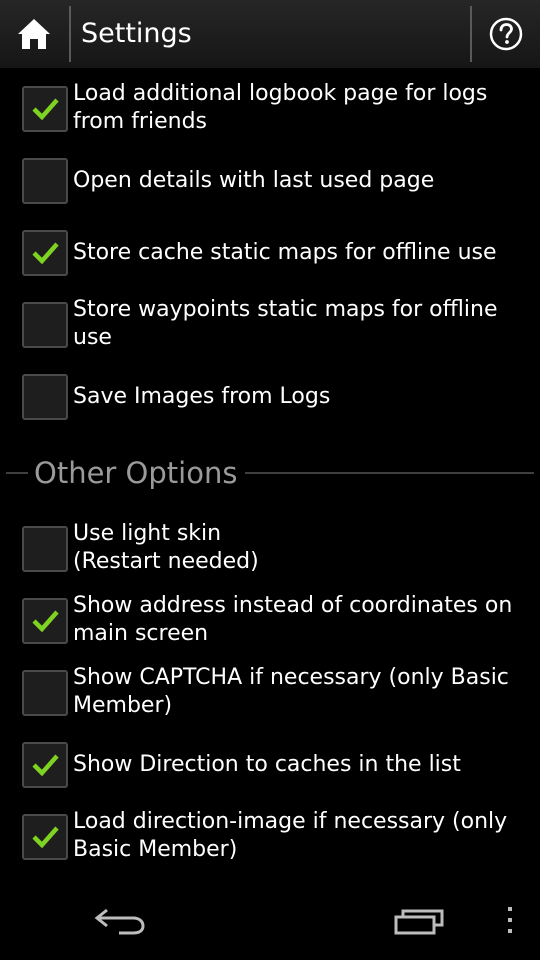 The image size is (540, 960). I want to click on recent-apps-icon, so click(419, 922).